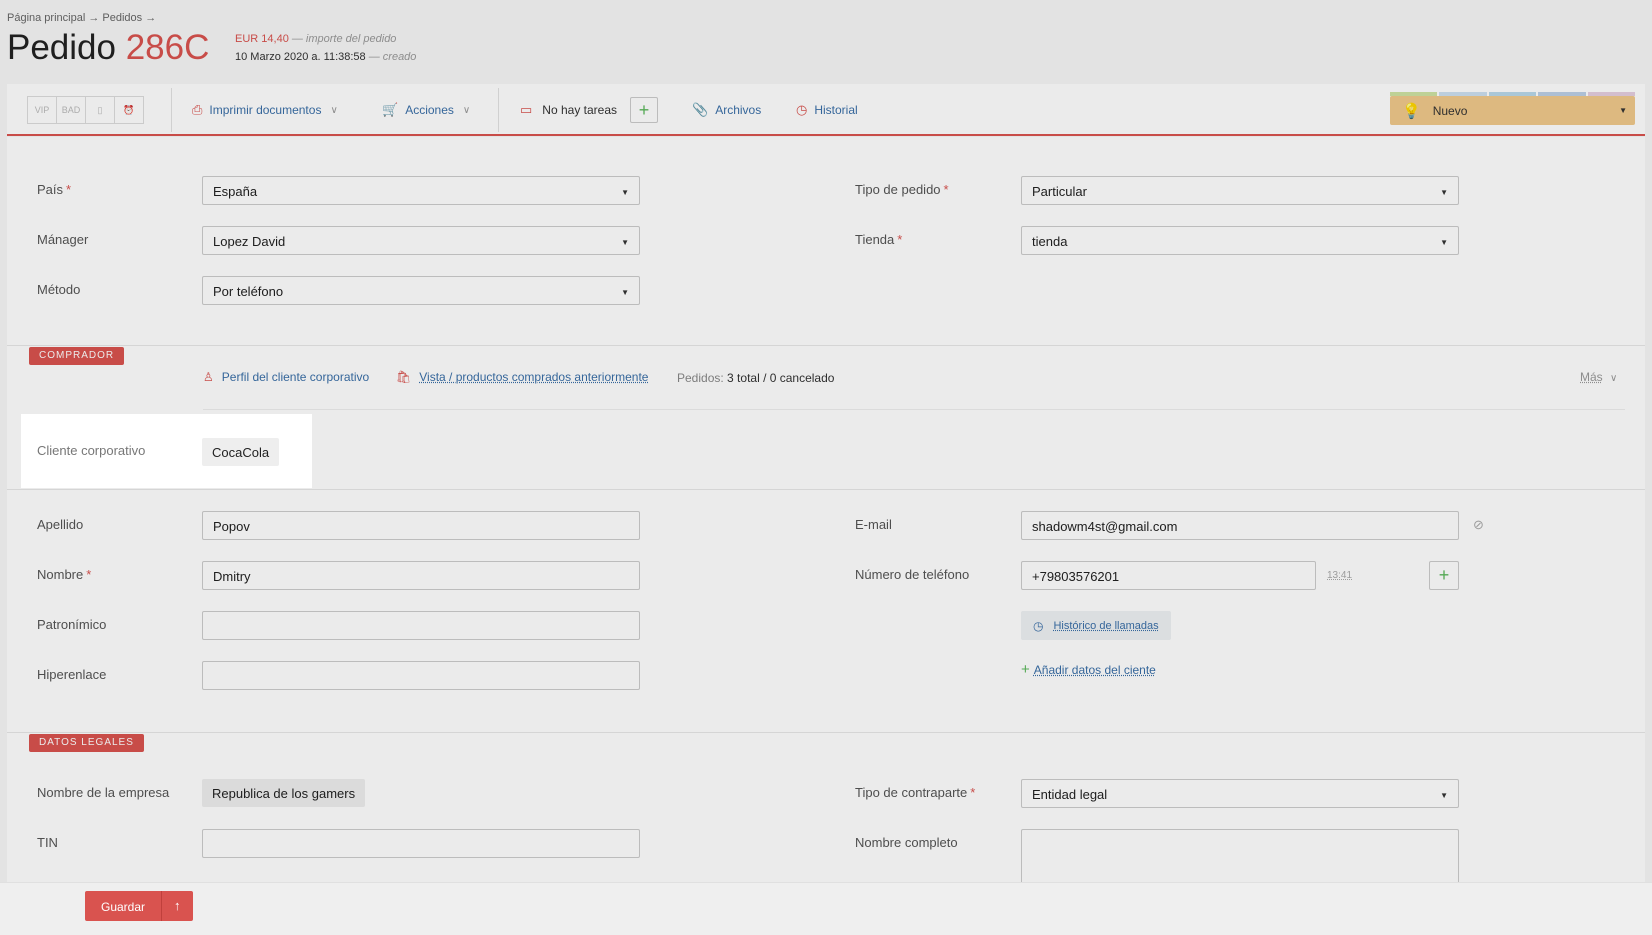 This screenshot has height=935, width=1652. Describe the element at coordinates (912, 574) in the screenshot. I see `phone-label: Número de teléfono` at that location.